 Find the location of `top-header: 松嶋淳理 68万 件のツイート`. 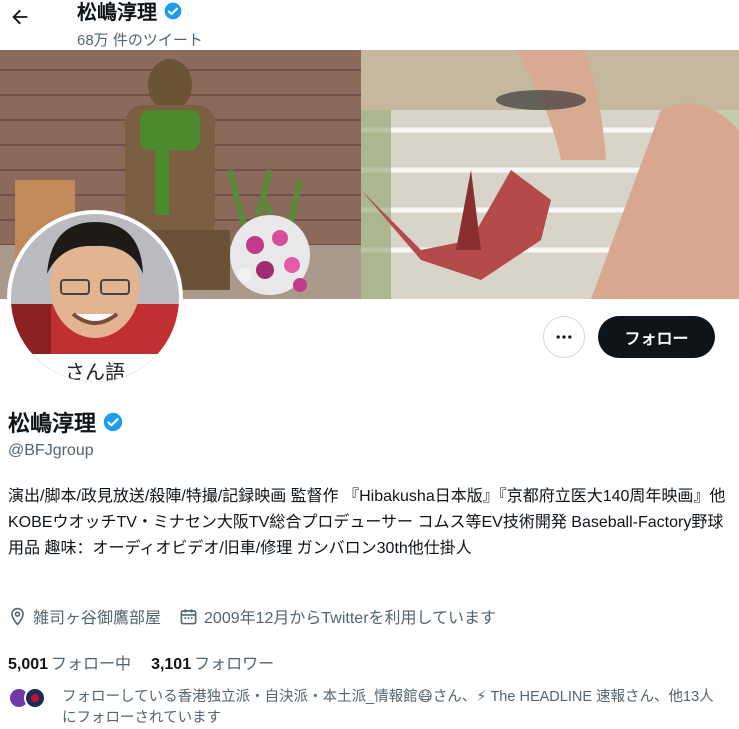

top-header: 松嶋淳理 68万 件のツイート is located at coordinates (369, 25).